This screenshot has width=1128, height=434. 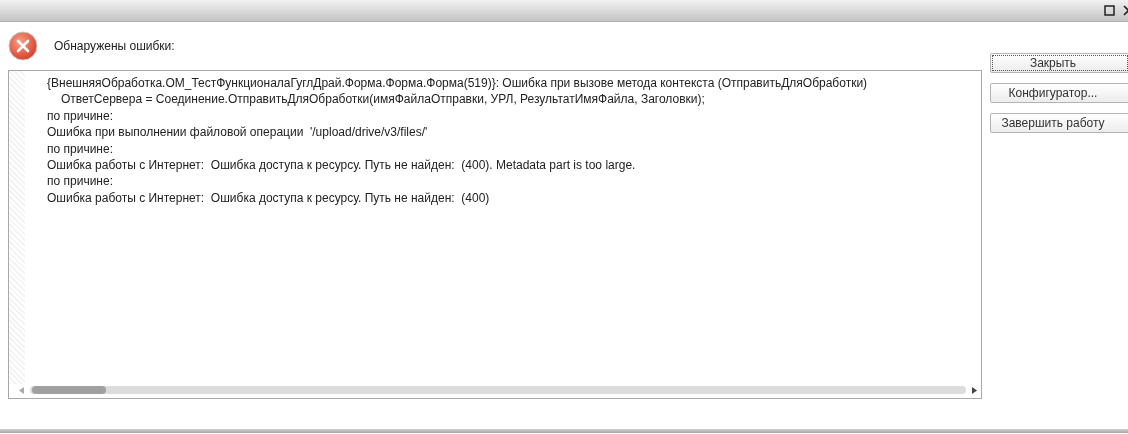 What do you see at coordinates (1059, 123) in the screenshot?
I see `dialog-button: Завершить работу` at bounding box center [1059, 123].